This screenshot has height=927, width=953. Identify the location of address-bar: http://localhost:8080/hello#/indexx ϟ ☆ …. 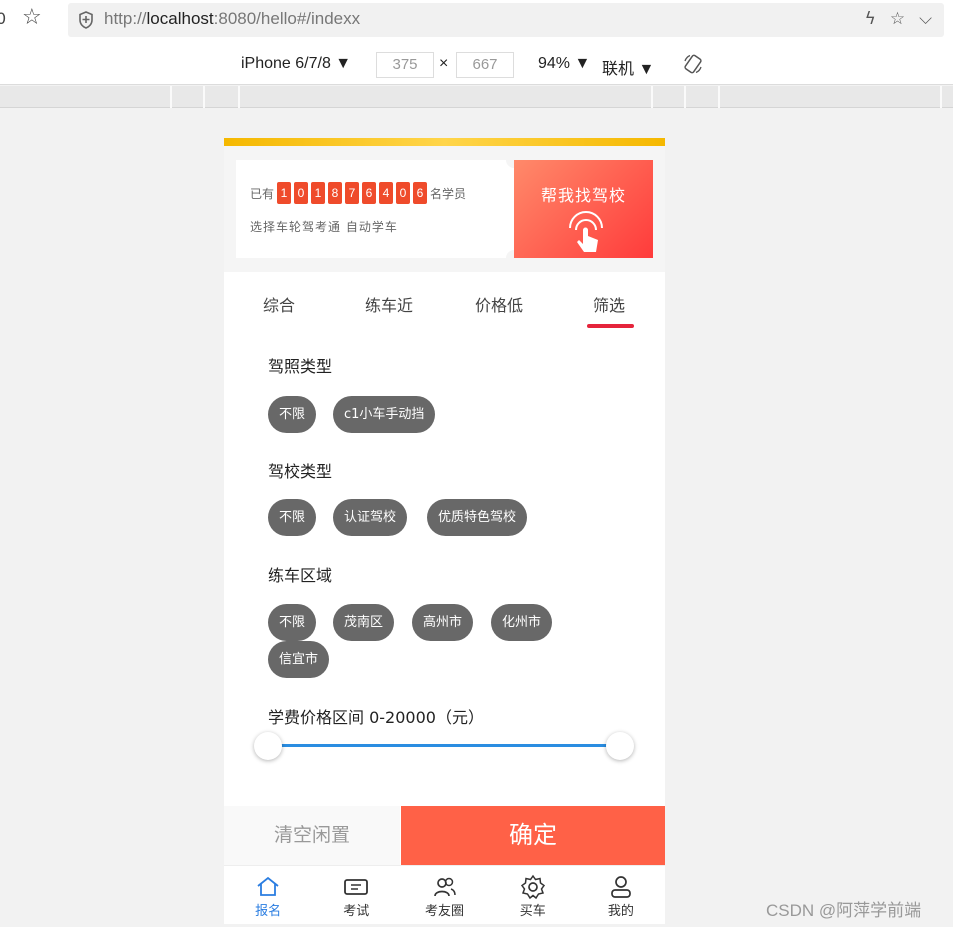
(506, 20).